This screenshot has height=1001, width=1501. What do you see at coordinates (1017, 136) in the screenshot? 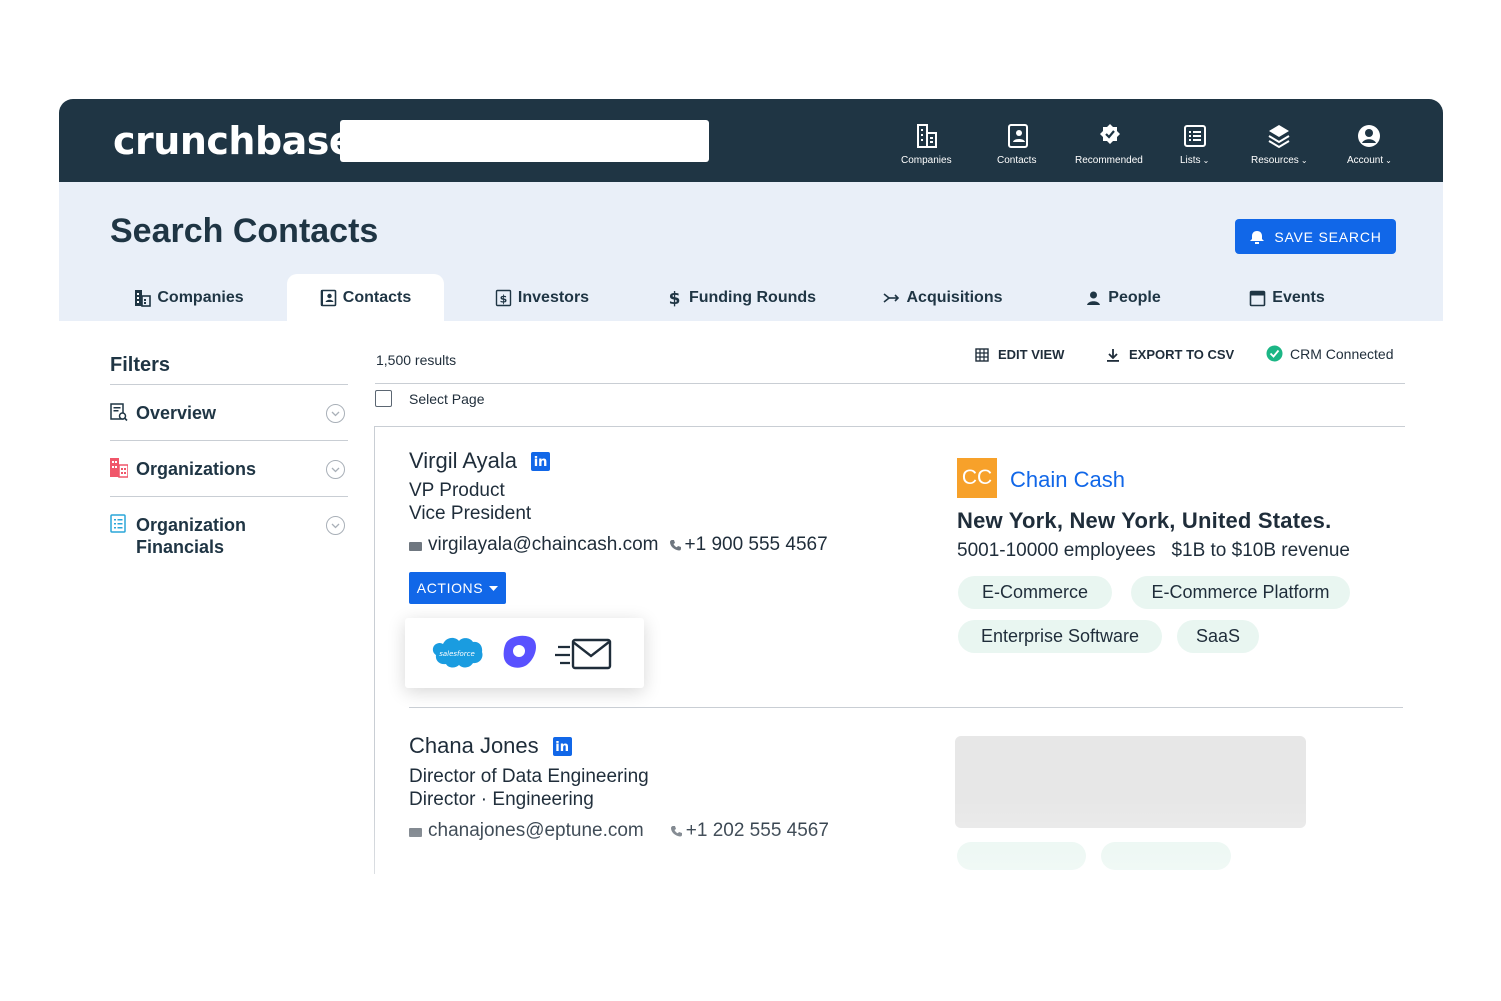
I see `contact-card-icon` at bounding box center [1017, 136].